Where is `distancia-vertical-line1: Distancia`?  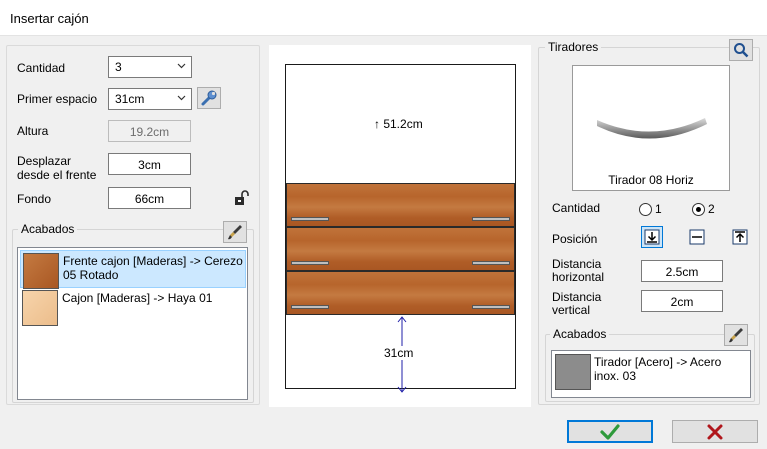 distancia-vertical-line1: Distancia is located at coordinates (577, 297).